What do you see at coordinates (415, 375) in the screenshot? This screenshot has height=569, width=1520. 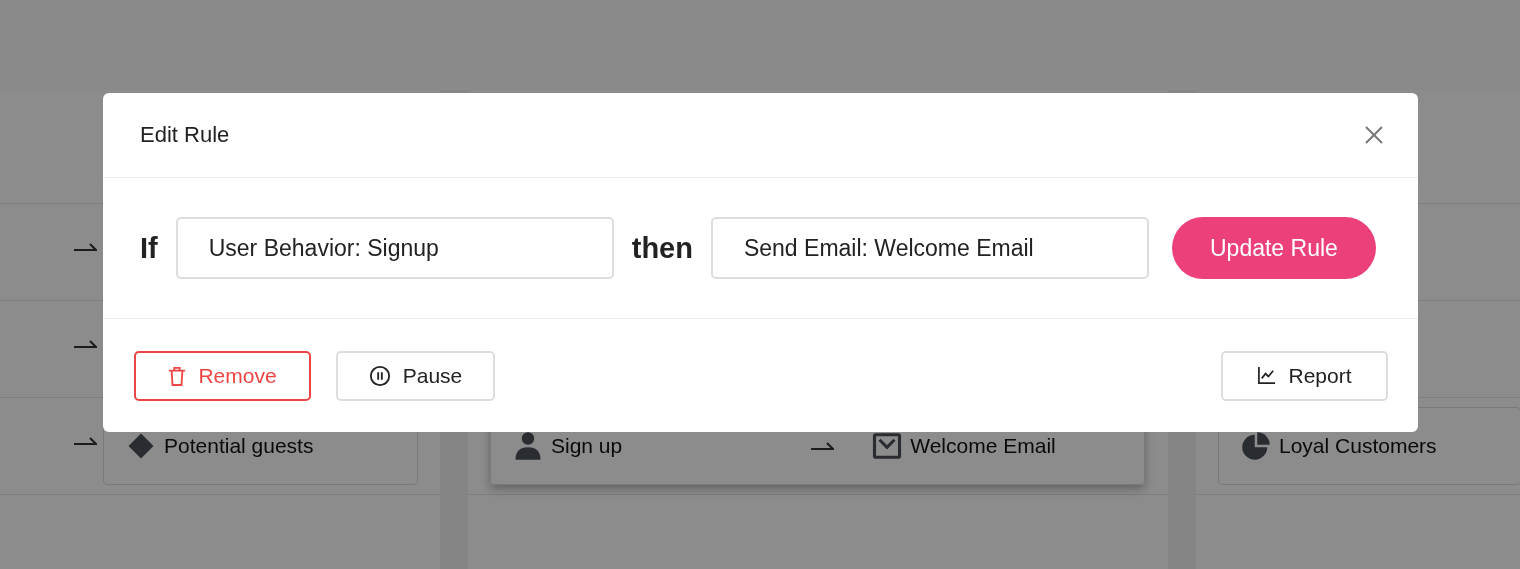 I see `pause-button: Pause` at bounding box center [415, 375].